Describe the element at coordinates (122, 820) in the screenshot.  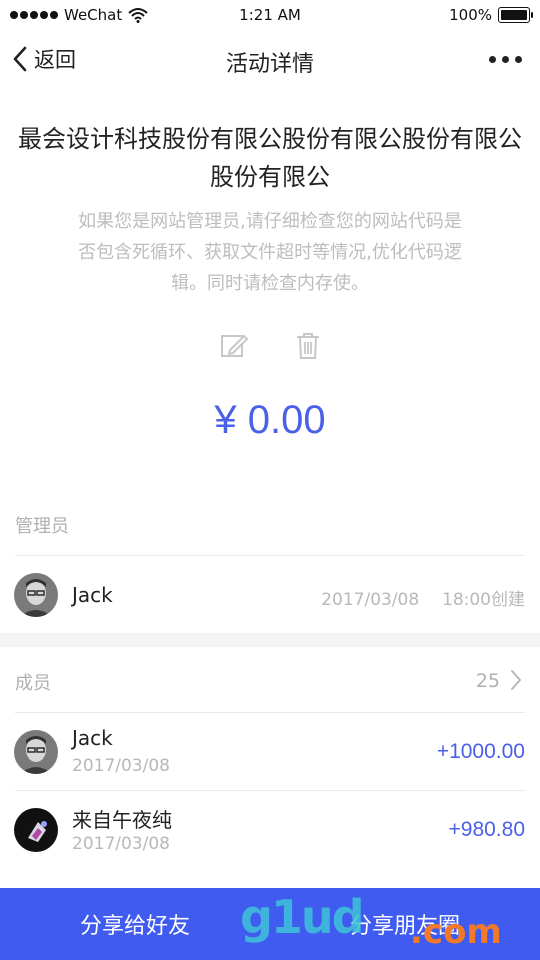
I see `member-name: 来自午夜纯` at that location.